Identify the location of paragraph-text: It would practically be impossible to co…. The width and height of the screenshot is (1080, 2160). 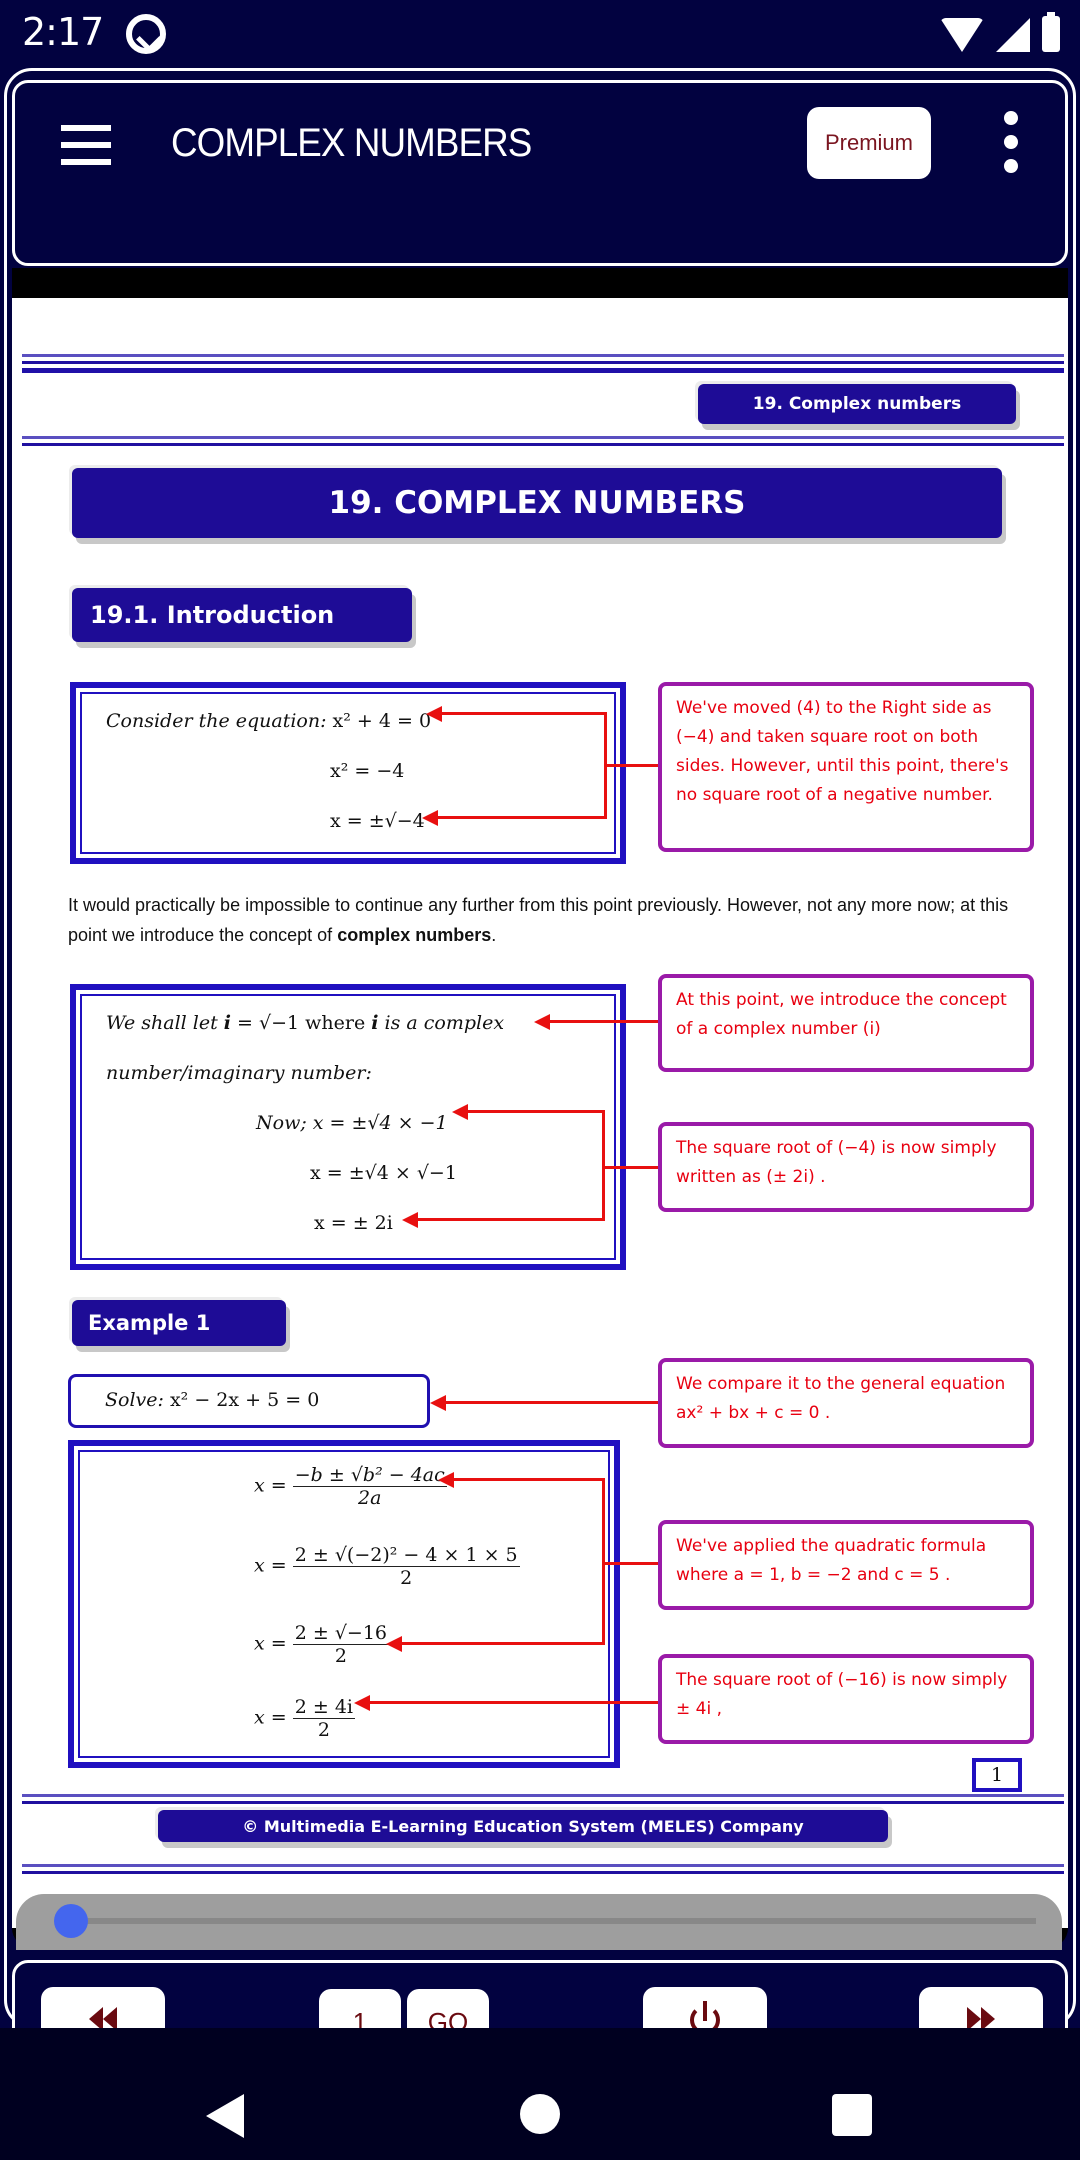
(538, 920).